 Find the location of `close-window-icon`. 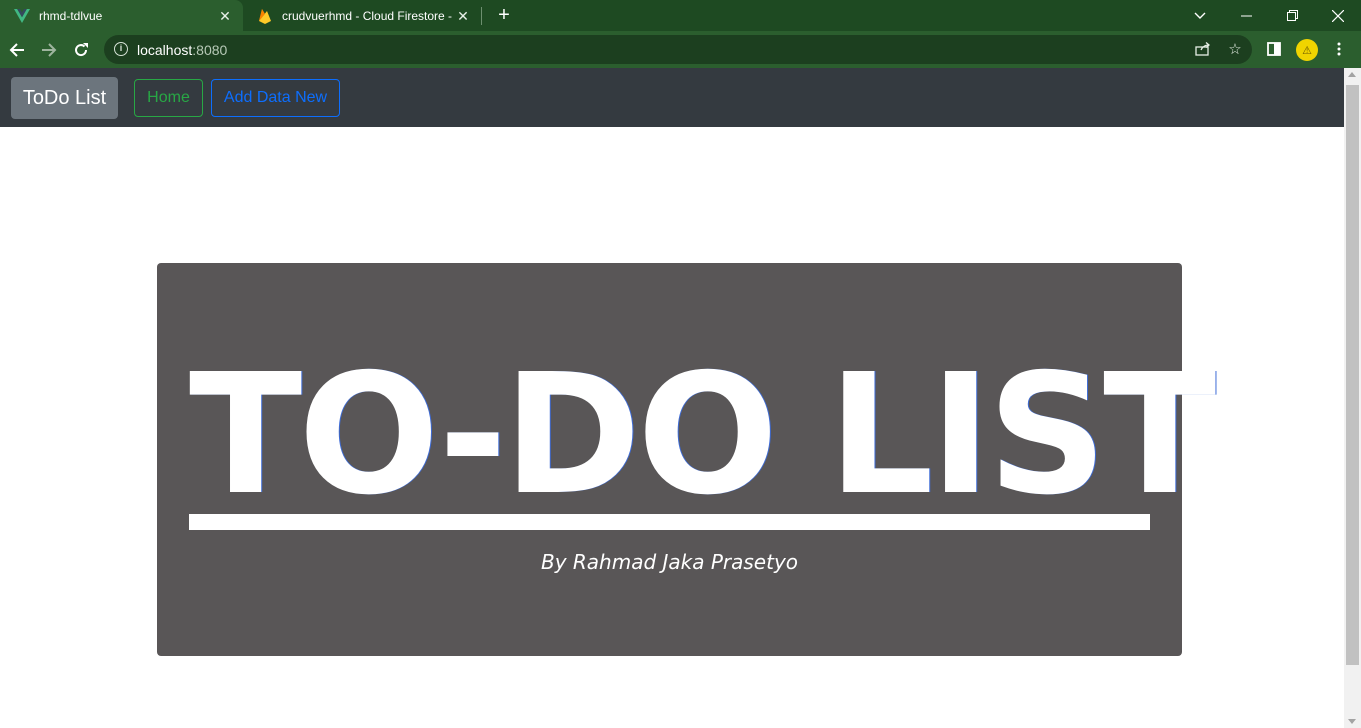

close-window-icon is located at coordinates (1338, 15).